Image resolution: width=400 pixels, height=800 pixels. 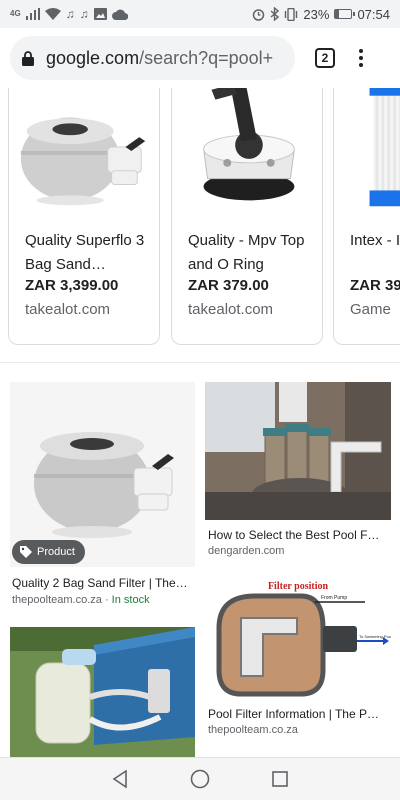 What do you see at coordinates (228, 285) in the screenshot?
I see `product-price: ZAR 379.00` at bounding box center [228, 285].